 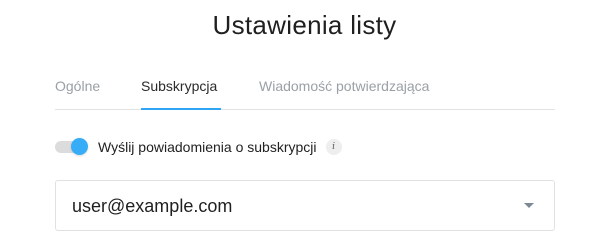 I want to click on subscription-notification-row: Wyślij powiadomienia o subskrypcji i, so click(x=198, y=147).